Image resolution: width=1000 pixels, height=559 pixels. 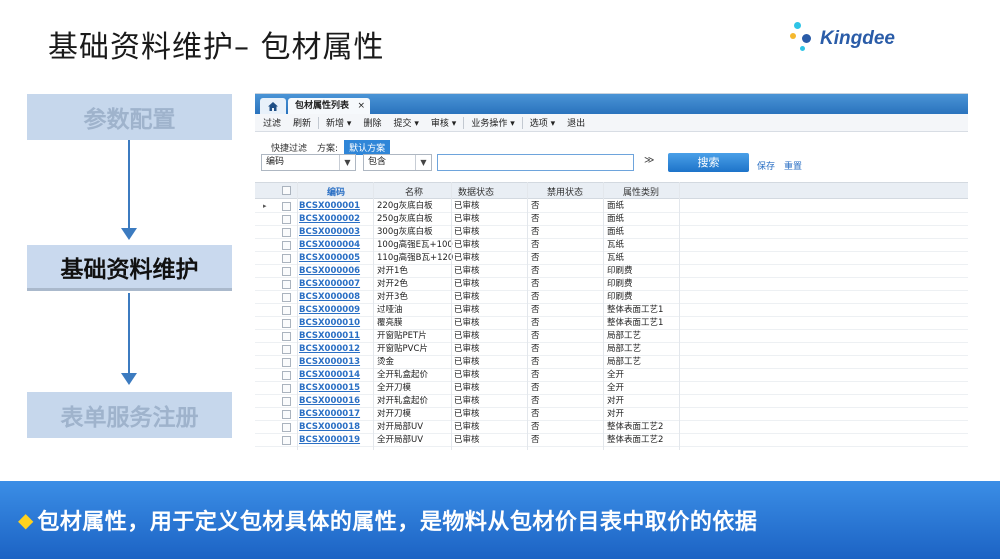 I want to click on toolbar-refresh-button: 刷新, so click(x=302, y=122).